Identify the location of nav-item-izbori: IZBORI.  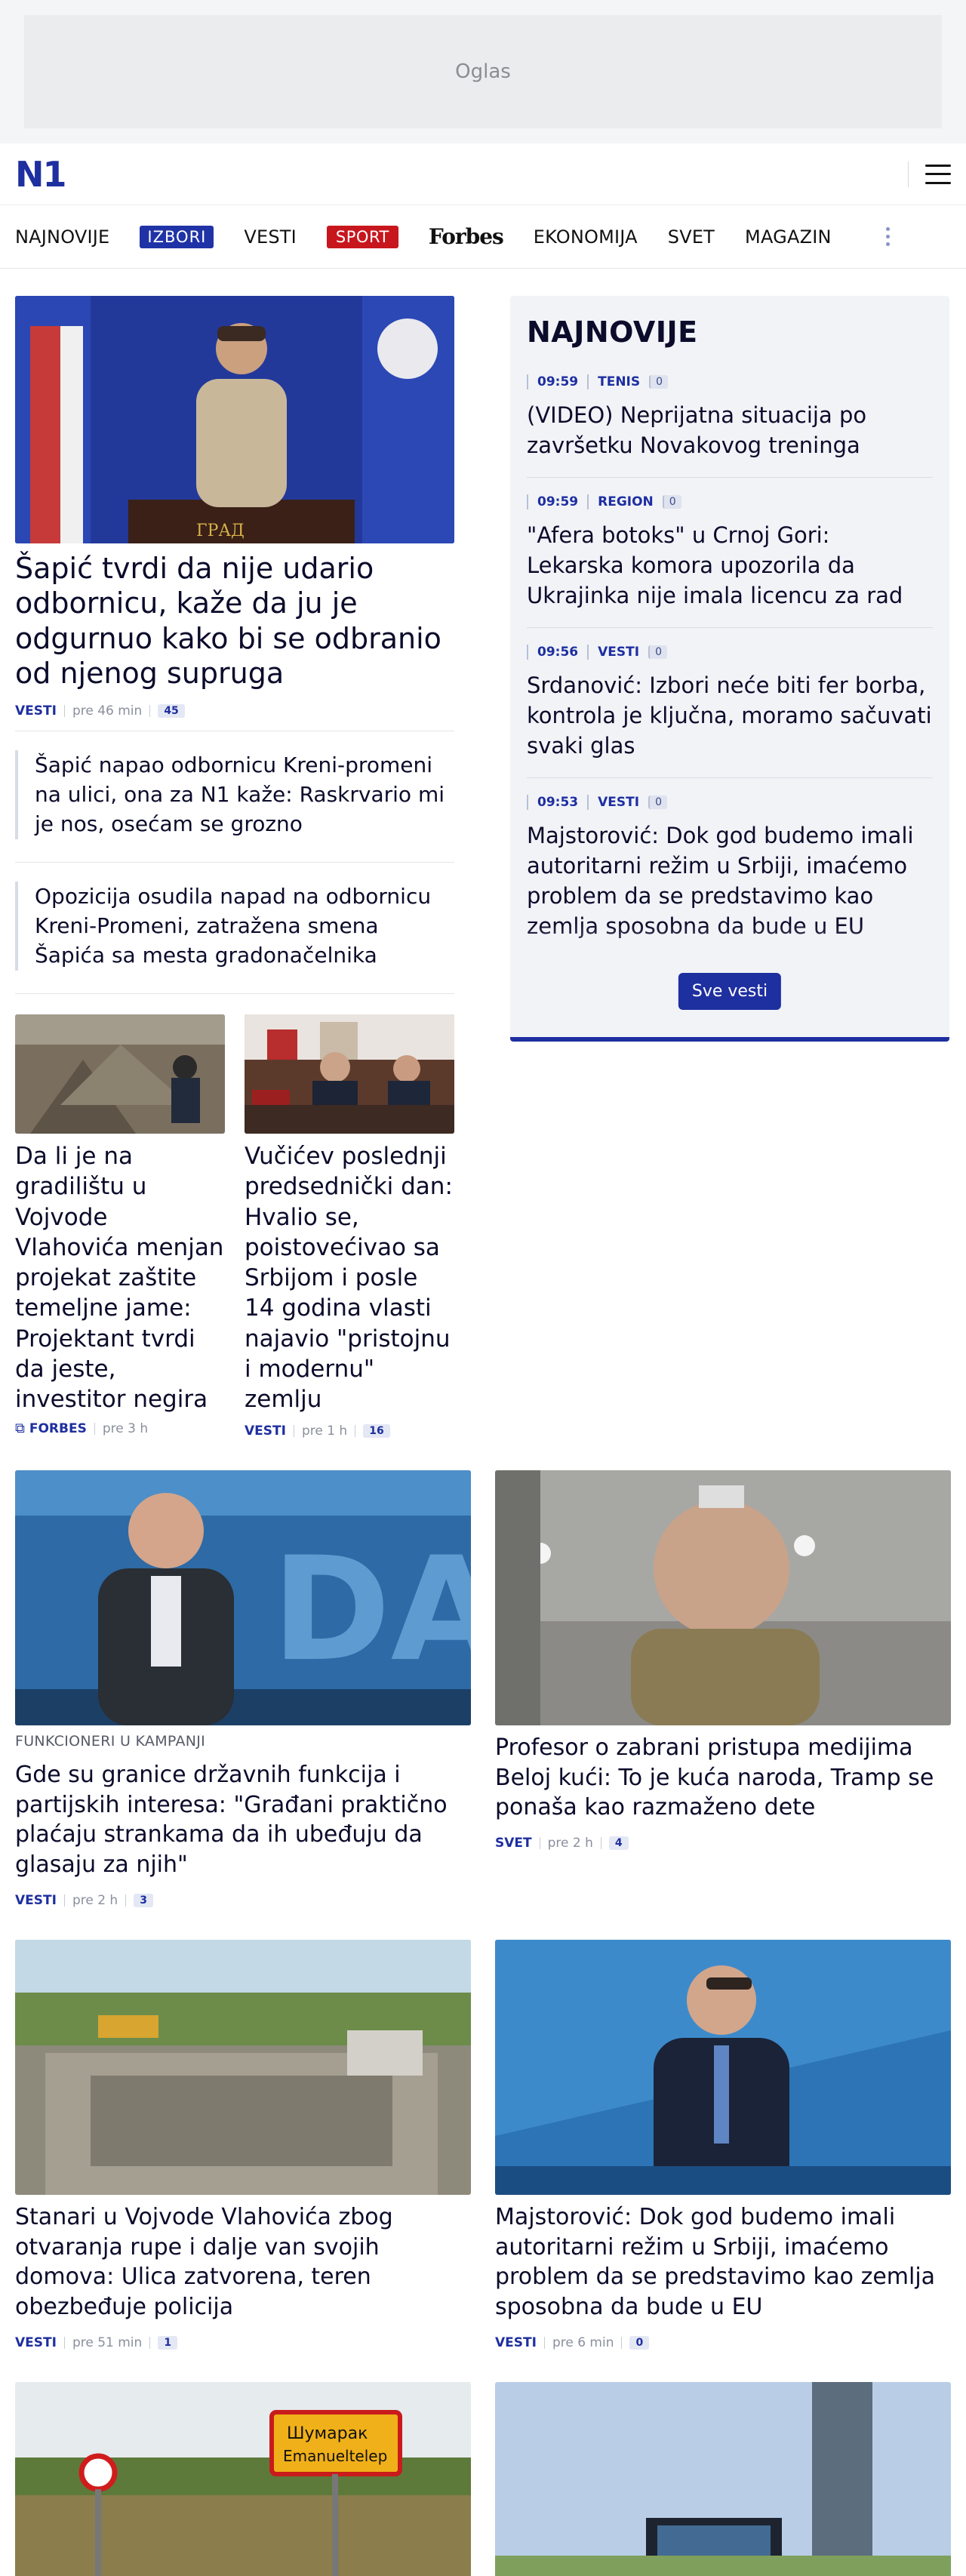
(177, 236).